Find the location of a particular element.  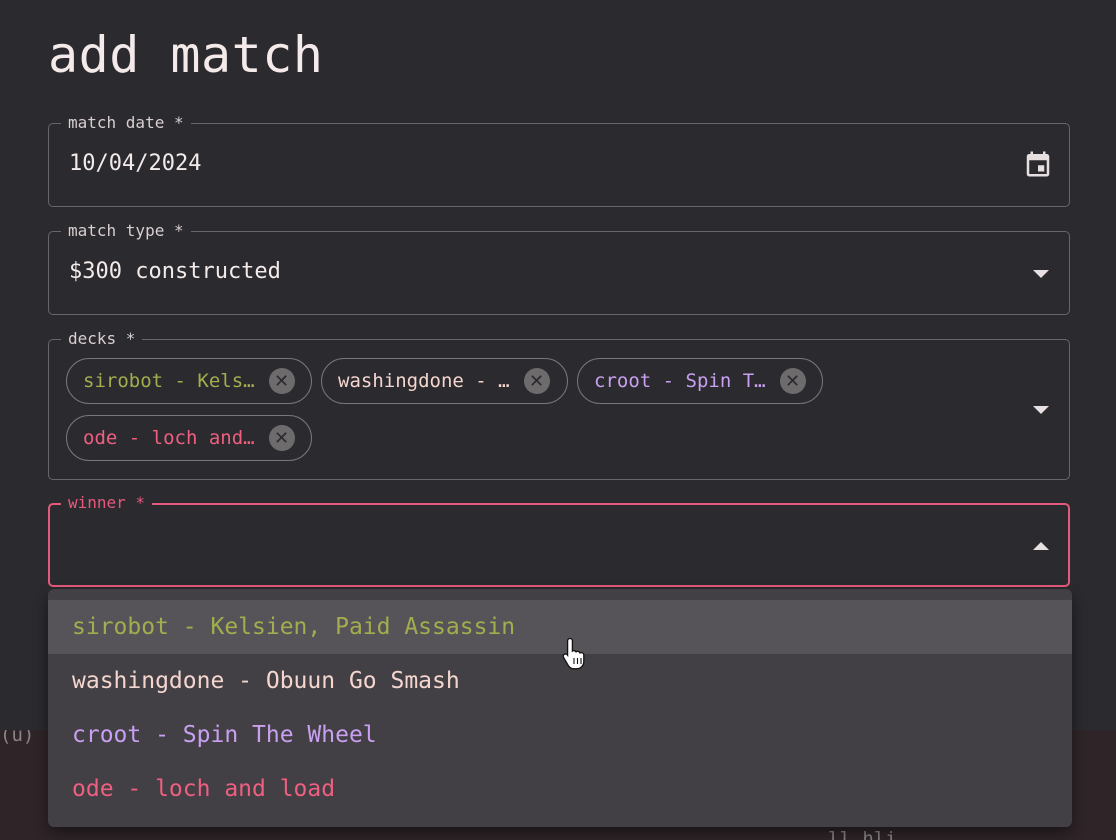

match-type-value: $300 constructed is located at coordinates (175, 271).